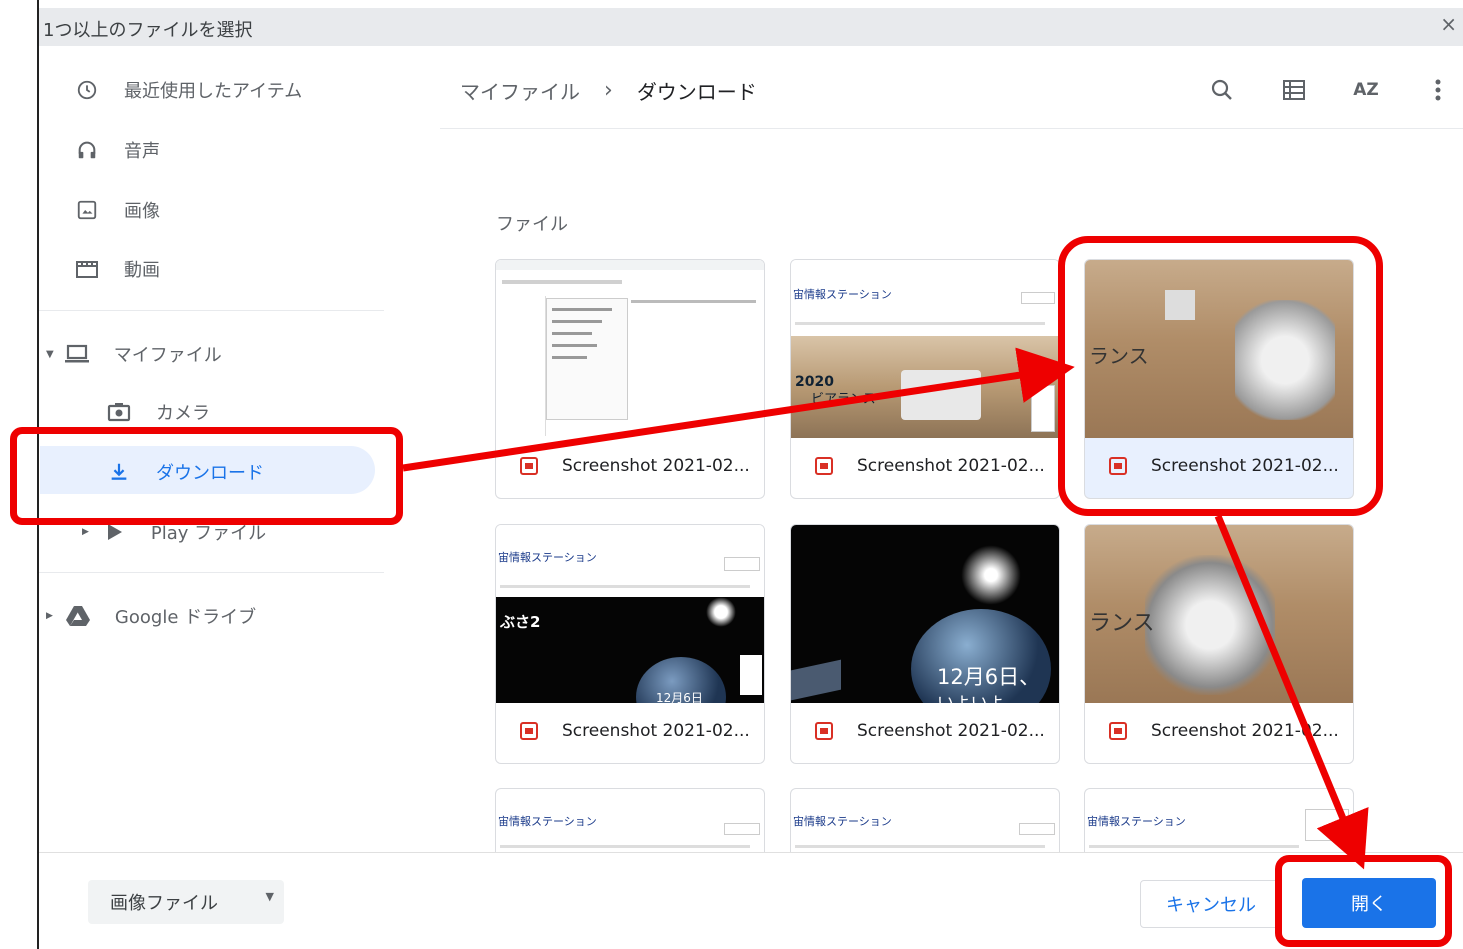  I want to click on chevron-right-icon: ›, so click(608, 90).